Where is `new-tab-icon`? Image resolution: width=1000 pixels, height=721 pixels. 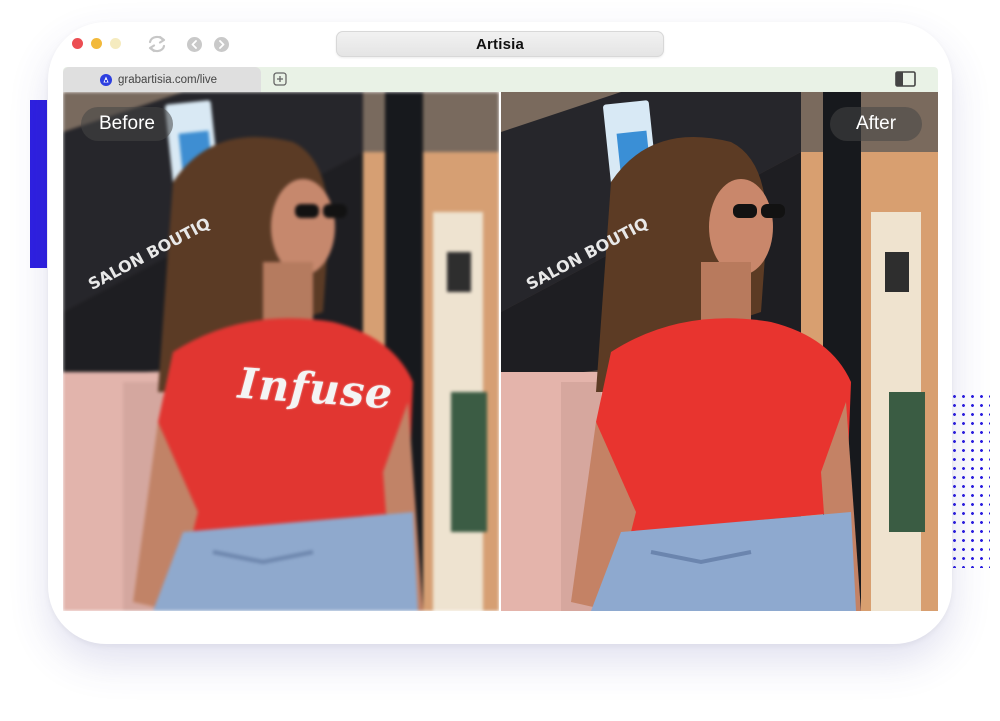 new-tab-icon is located at coordinates (280, 79).